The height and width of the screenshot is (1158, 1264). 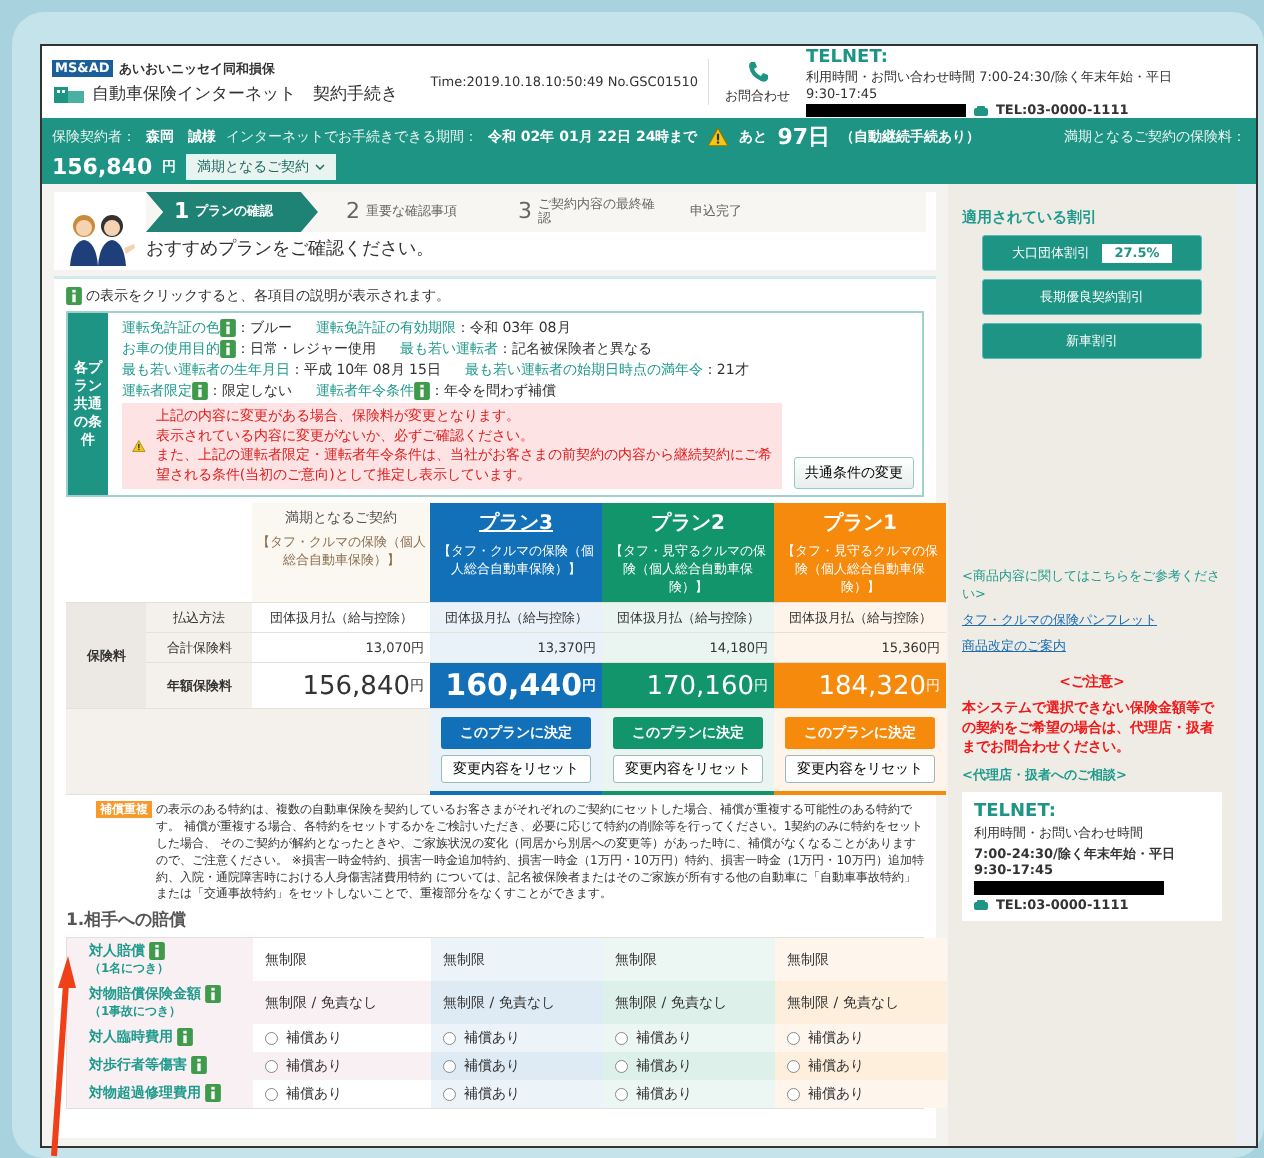 What do you see at coordinates (102, 167) in the screenshot?
I see `premium-amount: 156,840` at bounding box center [102, 167].